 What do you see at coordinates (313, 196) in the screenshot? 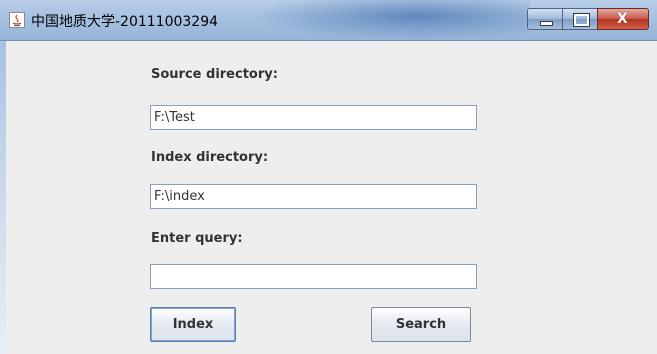
I see `index-directory-field: F:\index` at bounding box center [313, 196].